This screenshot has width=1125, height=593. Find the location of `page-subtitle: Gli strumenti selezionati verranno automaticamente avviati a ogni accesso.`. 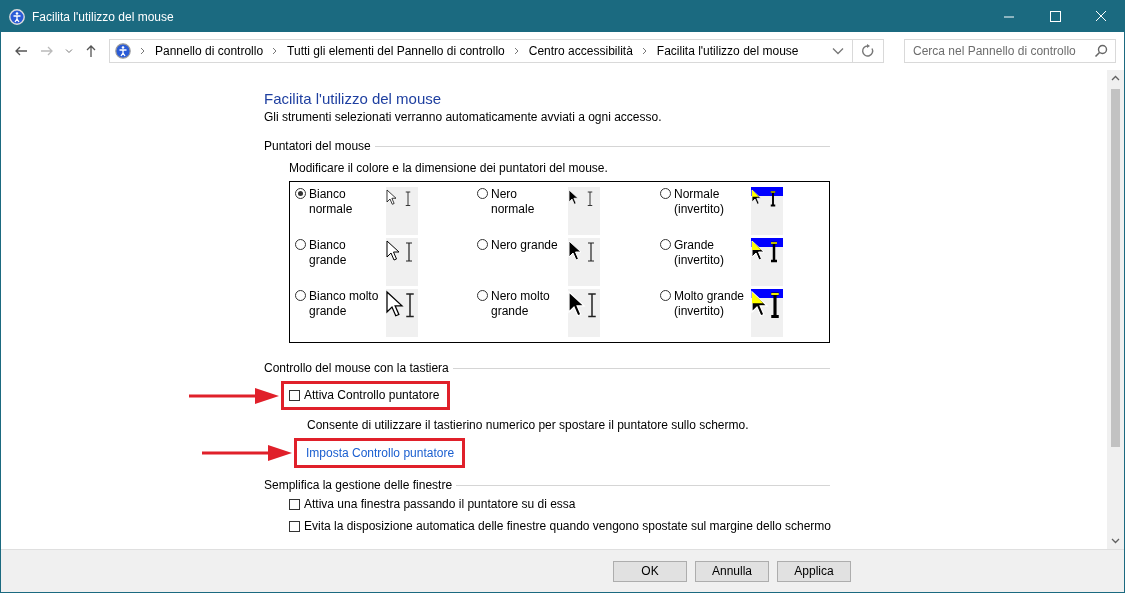

page-subtitle: Gli strumenti selezionati verranno automaticamente avviati a ogni accesso. is located at coordinates (463, 117).